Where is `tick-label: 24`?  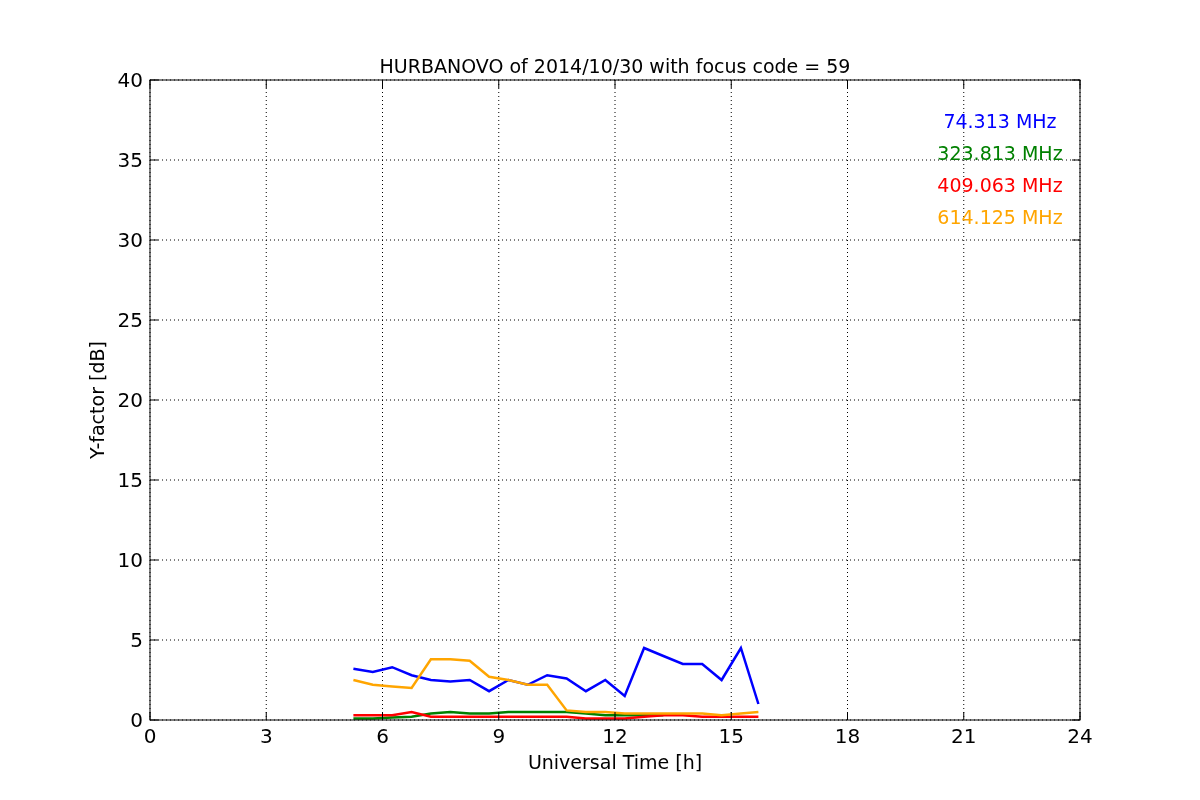 tick-label: 24 is located at coordinates (1080, 736).